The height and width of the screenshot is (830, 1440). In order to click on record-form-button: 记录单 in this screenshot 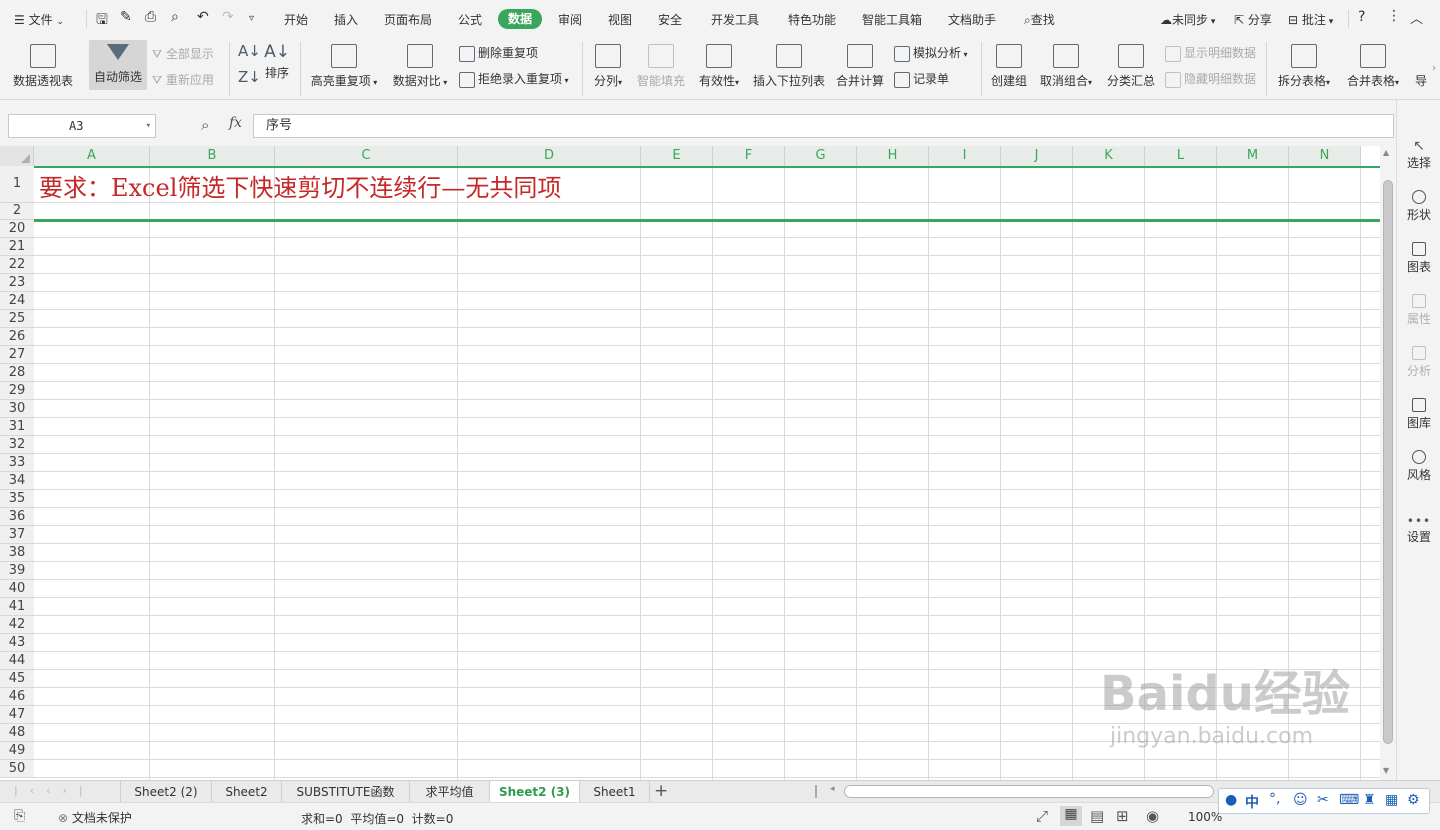, I will do `click(921, 79)`.